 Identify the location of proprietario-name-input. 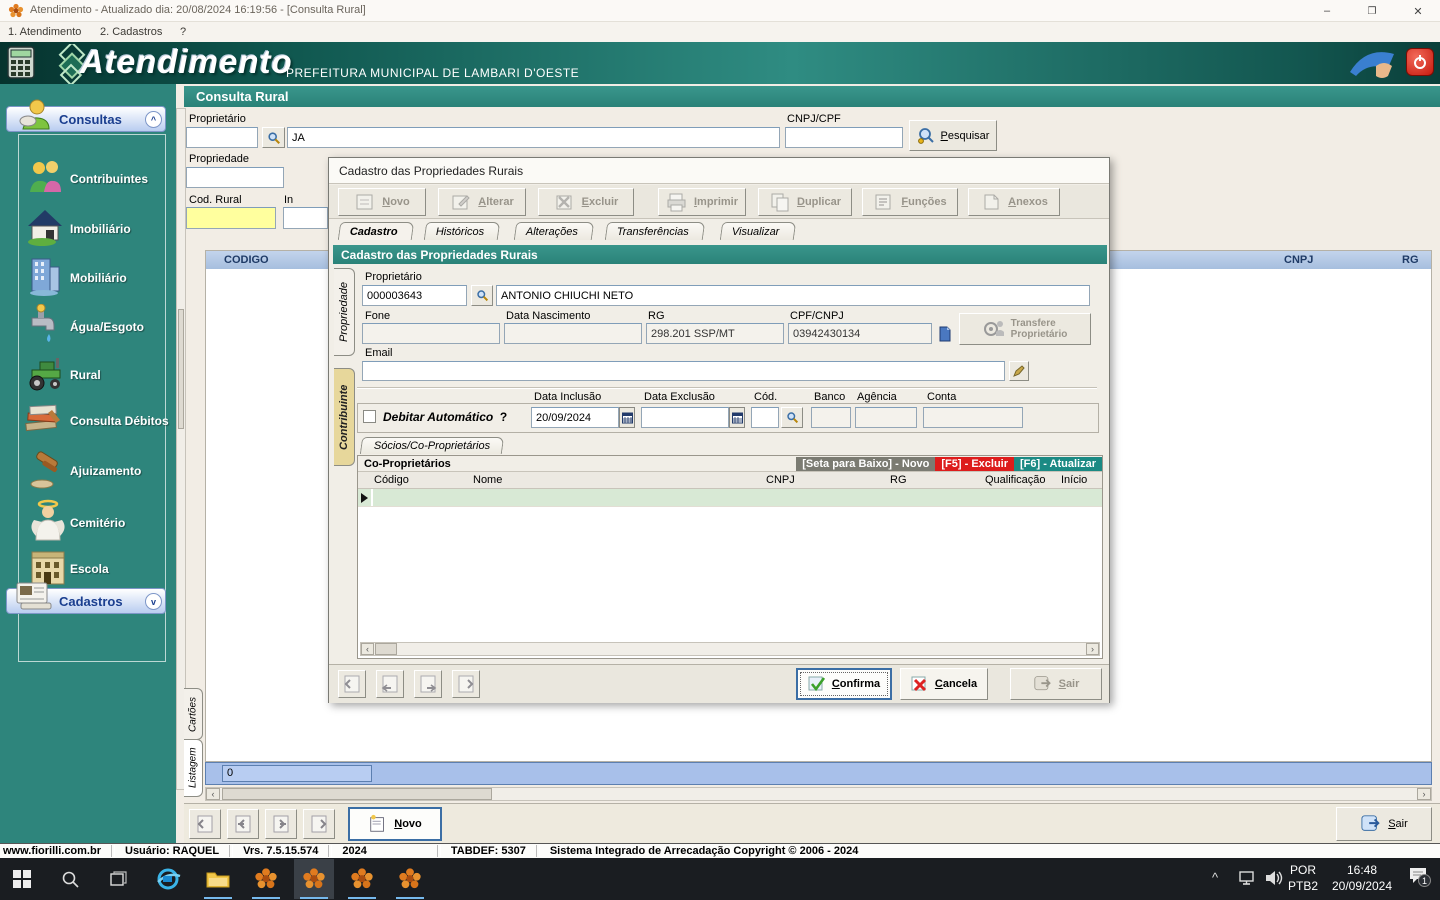
(533, 137).